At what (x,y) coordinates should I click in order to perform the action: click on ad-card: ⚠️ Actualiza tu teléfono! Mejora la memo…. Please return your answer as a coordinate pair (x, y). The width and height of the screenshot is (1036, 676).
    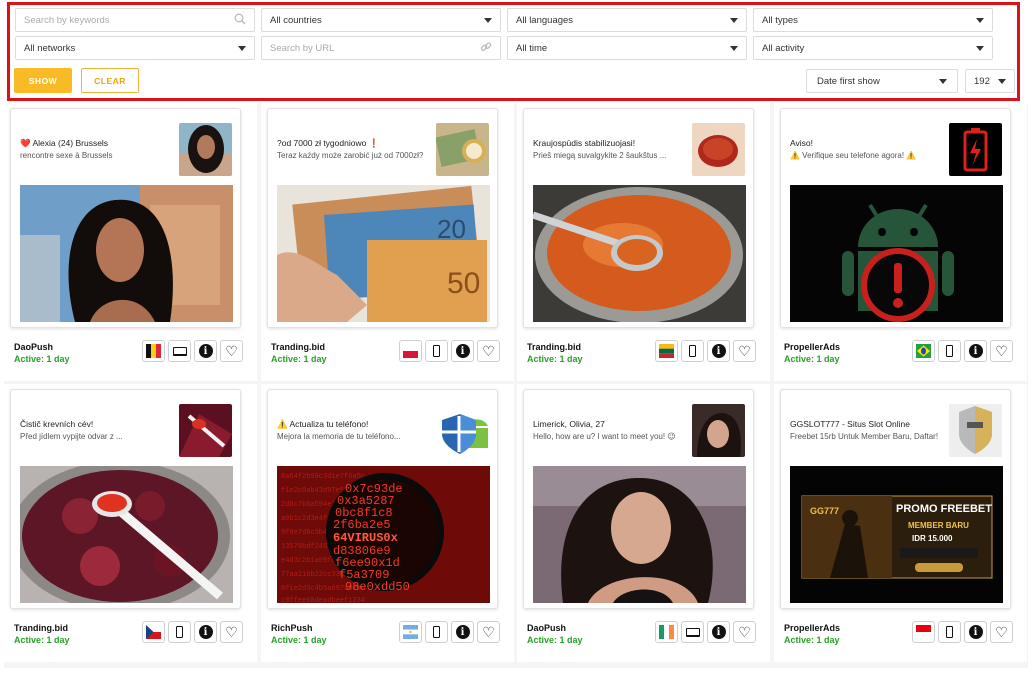
    Looking at the image, I should click on (382, 499).